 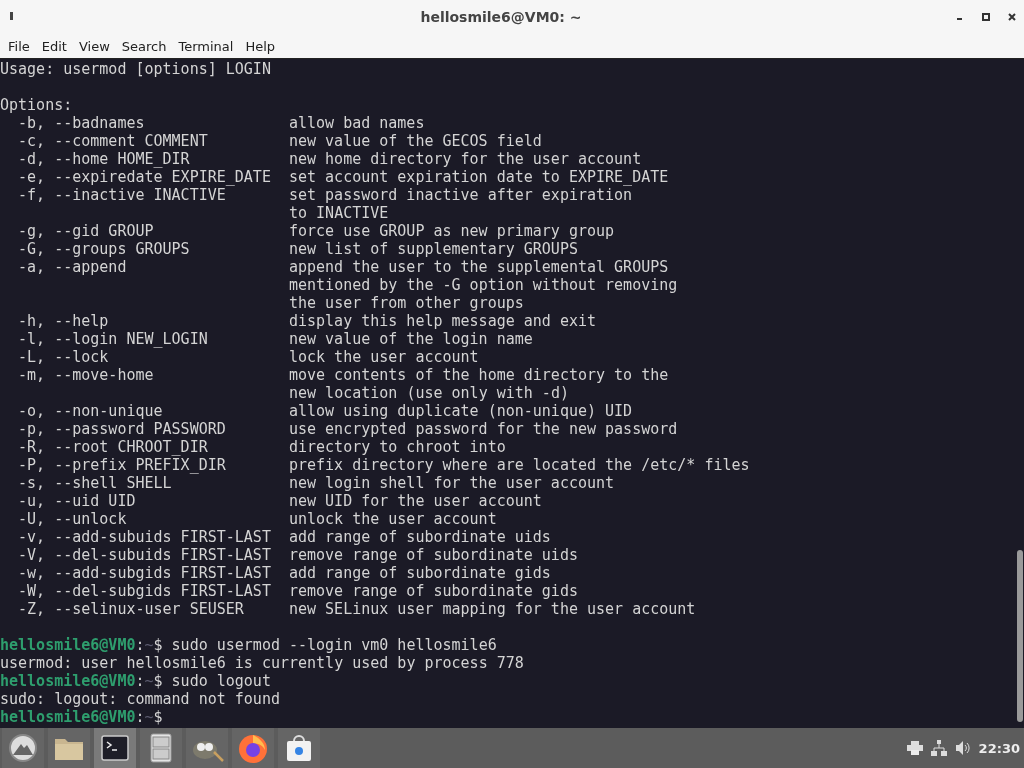 I want to click on clock: 22:30, so click(x=999, y=748).